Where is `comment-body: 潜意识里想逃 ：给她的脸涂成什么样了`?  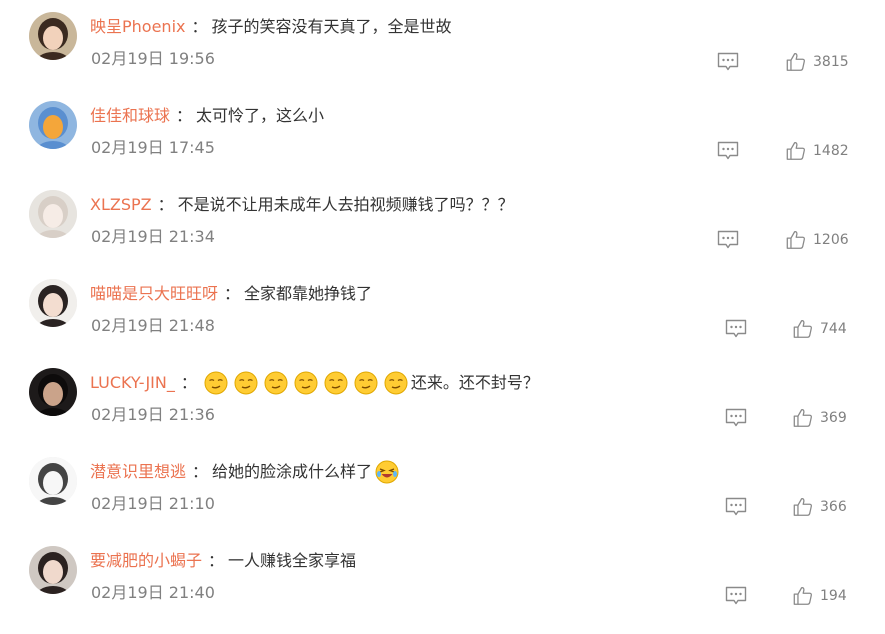
comment-body: 潜意识里想逃 ：给她的脸涂成什么样了 is located at coordinates (246, 472).